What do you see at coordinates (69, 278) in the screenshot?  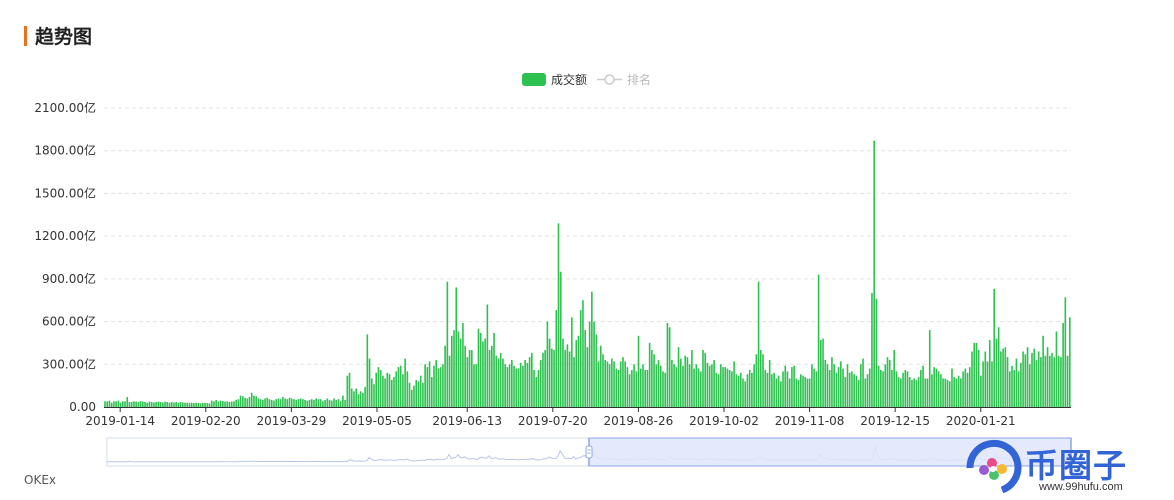 I see `y-tick-label: 900.00亿` at bounding box center [69, 278].